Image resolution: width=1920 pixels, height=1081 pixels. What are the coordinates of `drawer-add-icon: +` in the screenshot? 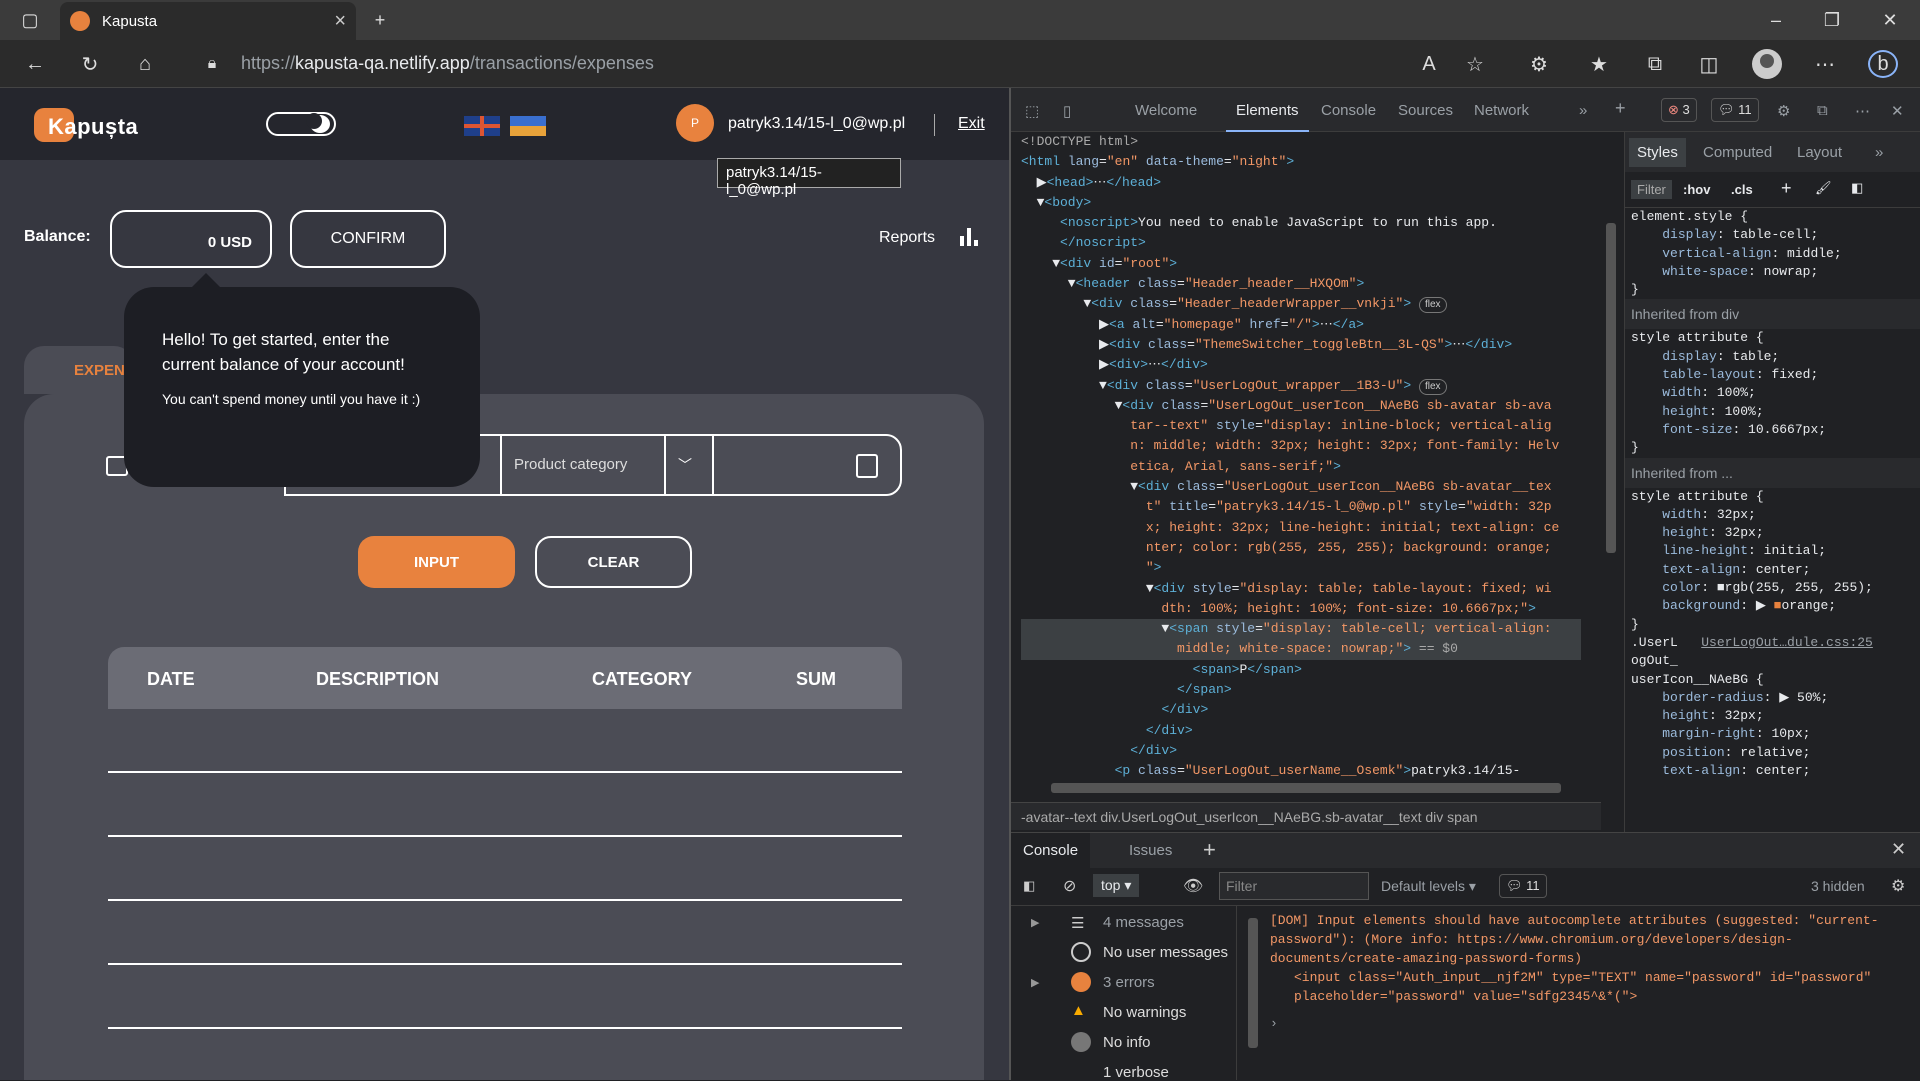 It's located at (1209, 850).